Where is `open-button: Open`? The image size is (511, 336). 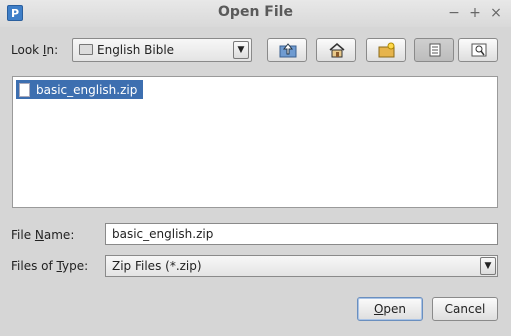
open-button: Open is located at coordinates (390, 309).